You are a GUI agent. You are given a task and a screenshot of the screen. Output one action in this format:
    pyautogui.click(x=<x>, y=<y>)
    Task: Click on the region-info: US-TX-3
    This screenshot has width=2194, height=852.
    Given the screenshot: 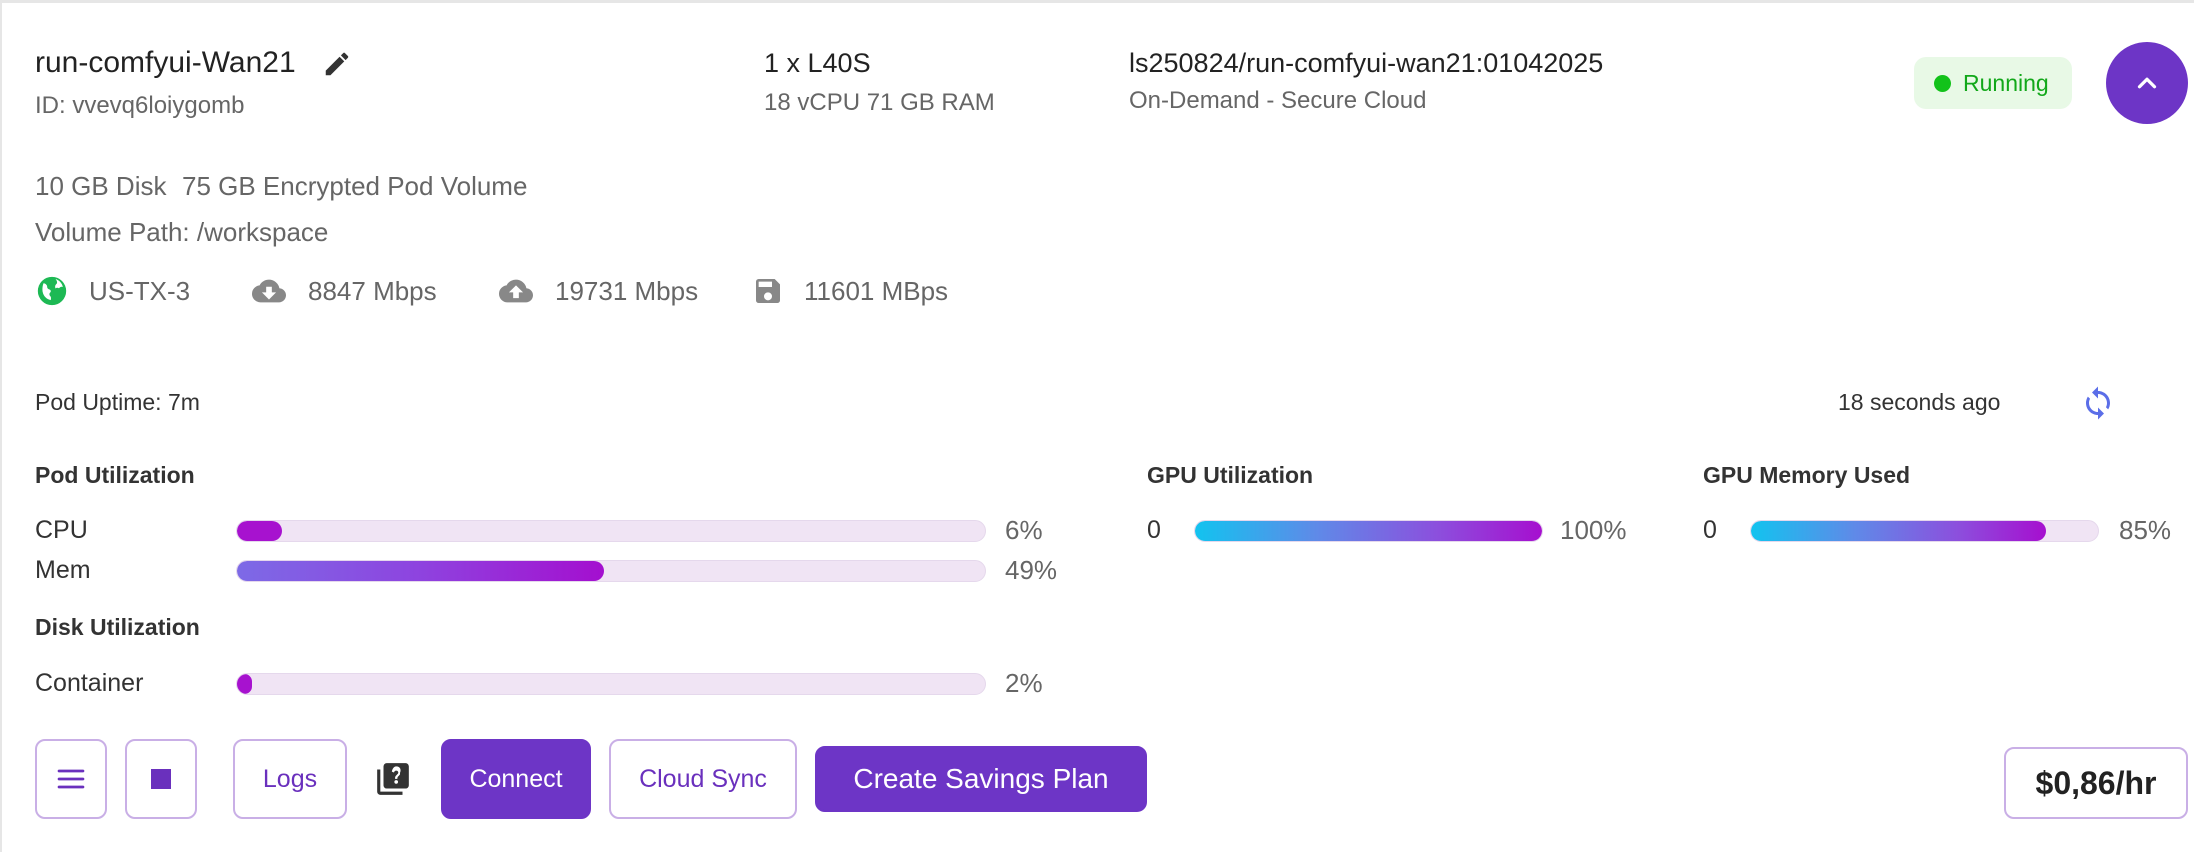 What is the action you would take?
    pyautogui.click(x=112, y=291)
    